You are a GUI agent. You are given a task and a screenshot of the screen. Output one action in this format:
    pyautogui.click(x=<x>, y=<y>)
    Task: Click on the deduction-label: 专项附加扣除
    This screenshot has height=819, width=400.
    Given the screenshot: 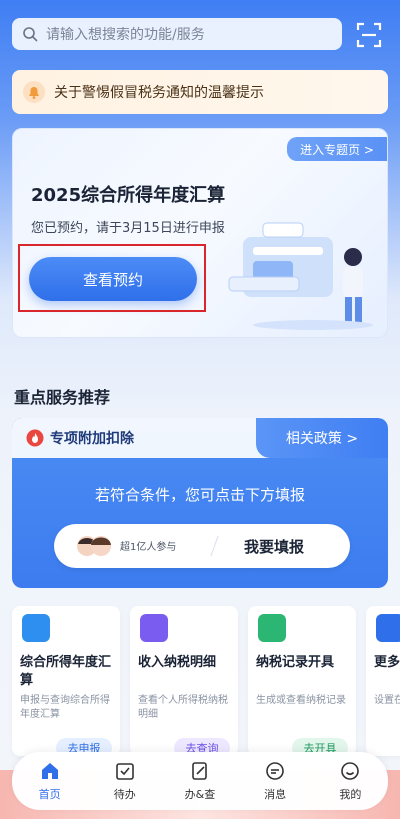 What is the action you would take?
    pyautogui.click(x=80, y=438)
    